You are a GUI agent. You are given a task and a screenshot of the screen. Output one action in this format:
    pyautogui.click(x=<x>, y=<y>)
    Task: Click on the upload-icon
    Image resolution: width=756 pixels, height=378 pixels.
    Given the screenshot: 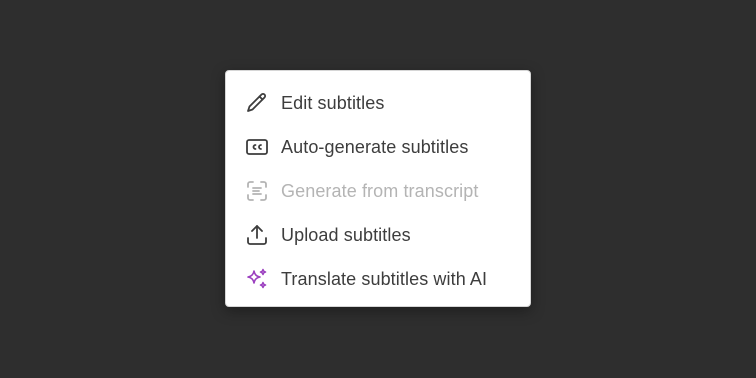 What is the action you would take?
    pyautogui.click(x=257, y=235)
    